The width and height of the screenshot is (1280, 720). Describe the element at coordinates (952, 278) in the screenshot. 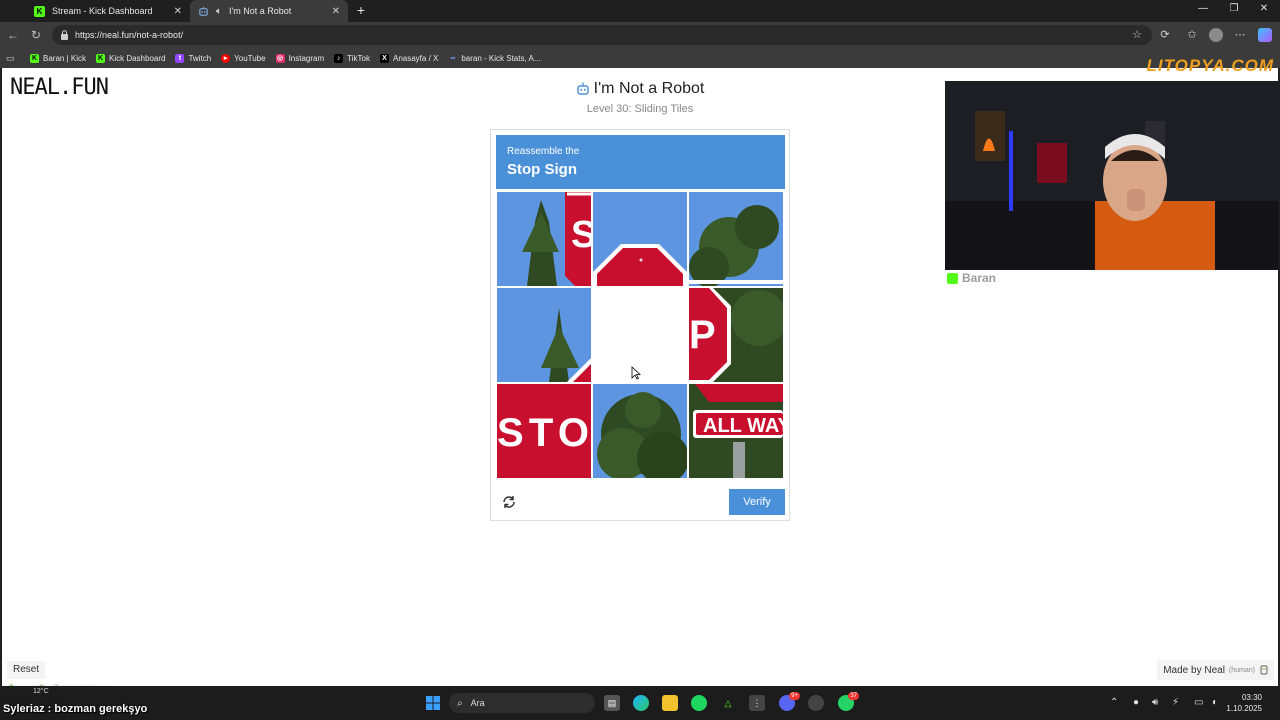

I see `kick-icon` at that location.